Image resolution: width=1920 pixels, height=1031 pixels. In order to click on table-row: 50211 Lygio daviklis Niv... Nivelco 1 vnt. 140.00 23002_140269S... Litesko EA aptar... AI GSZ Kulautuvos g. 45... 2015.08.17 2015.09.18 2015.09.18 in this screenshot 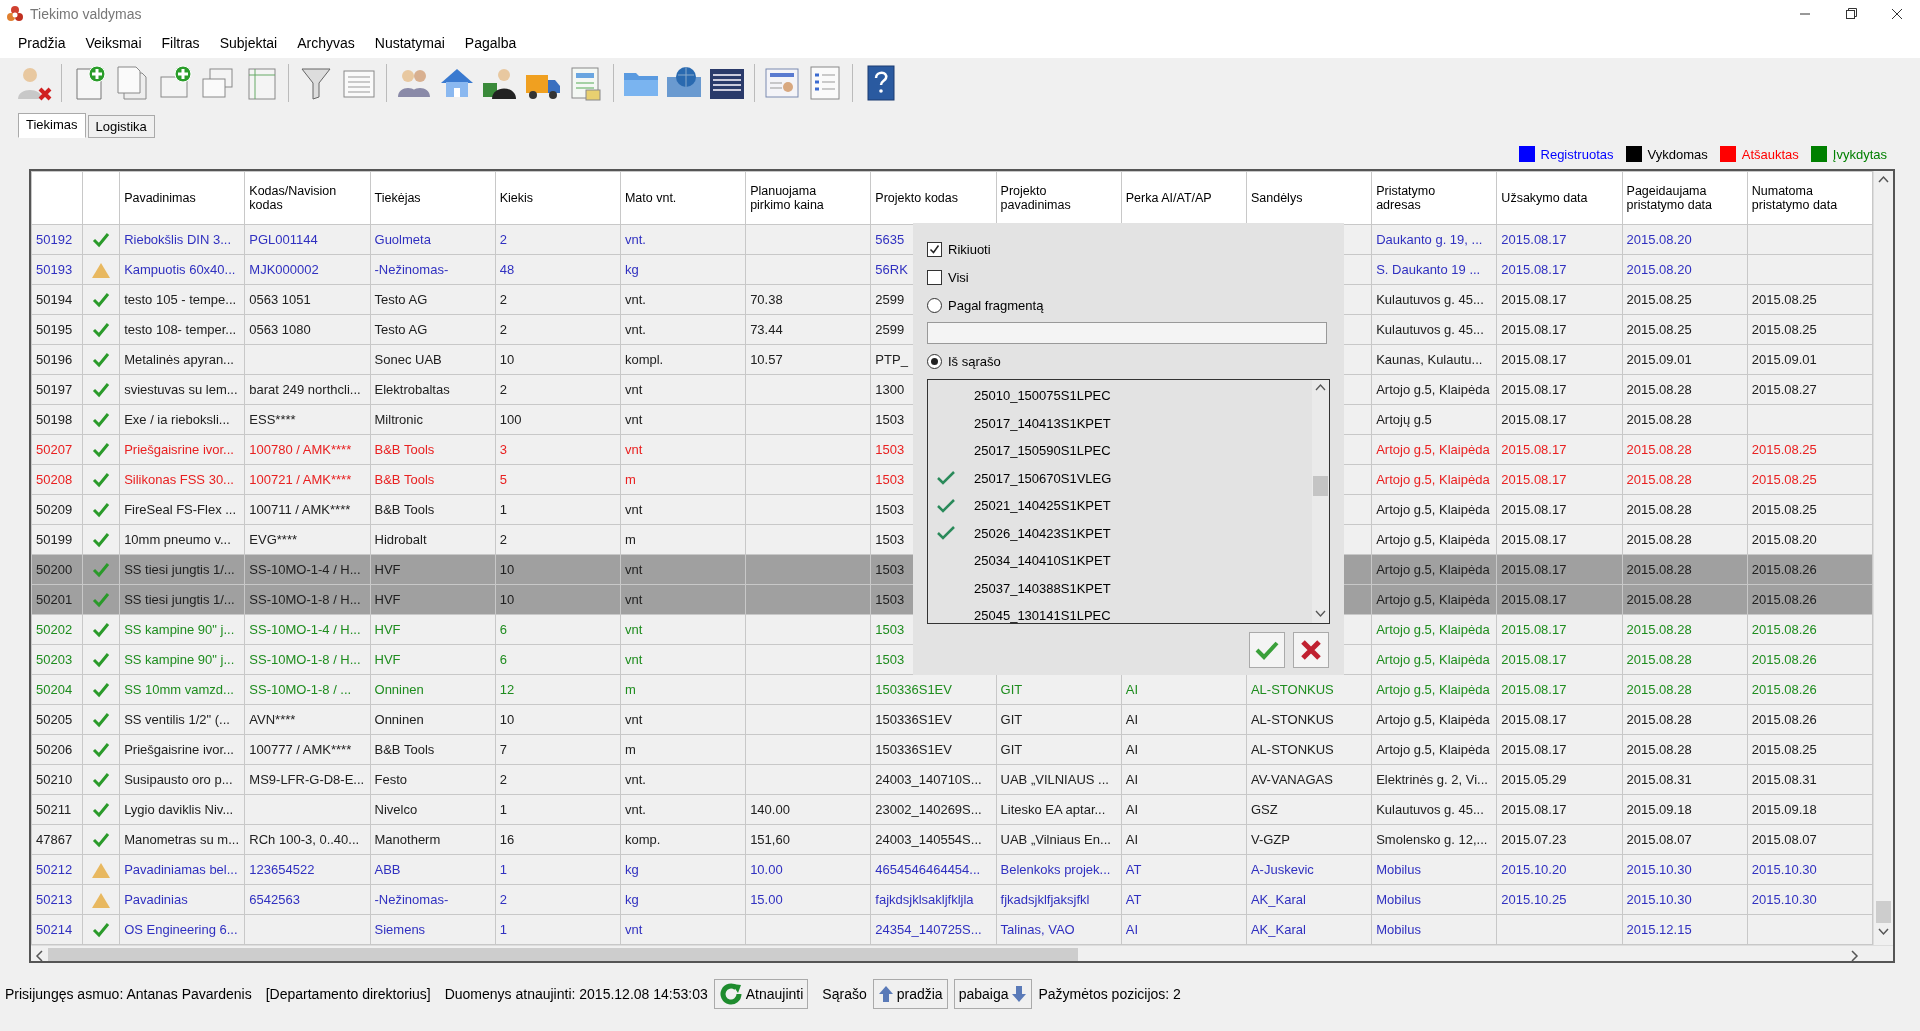, I will do `click(952, 809)`.